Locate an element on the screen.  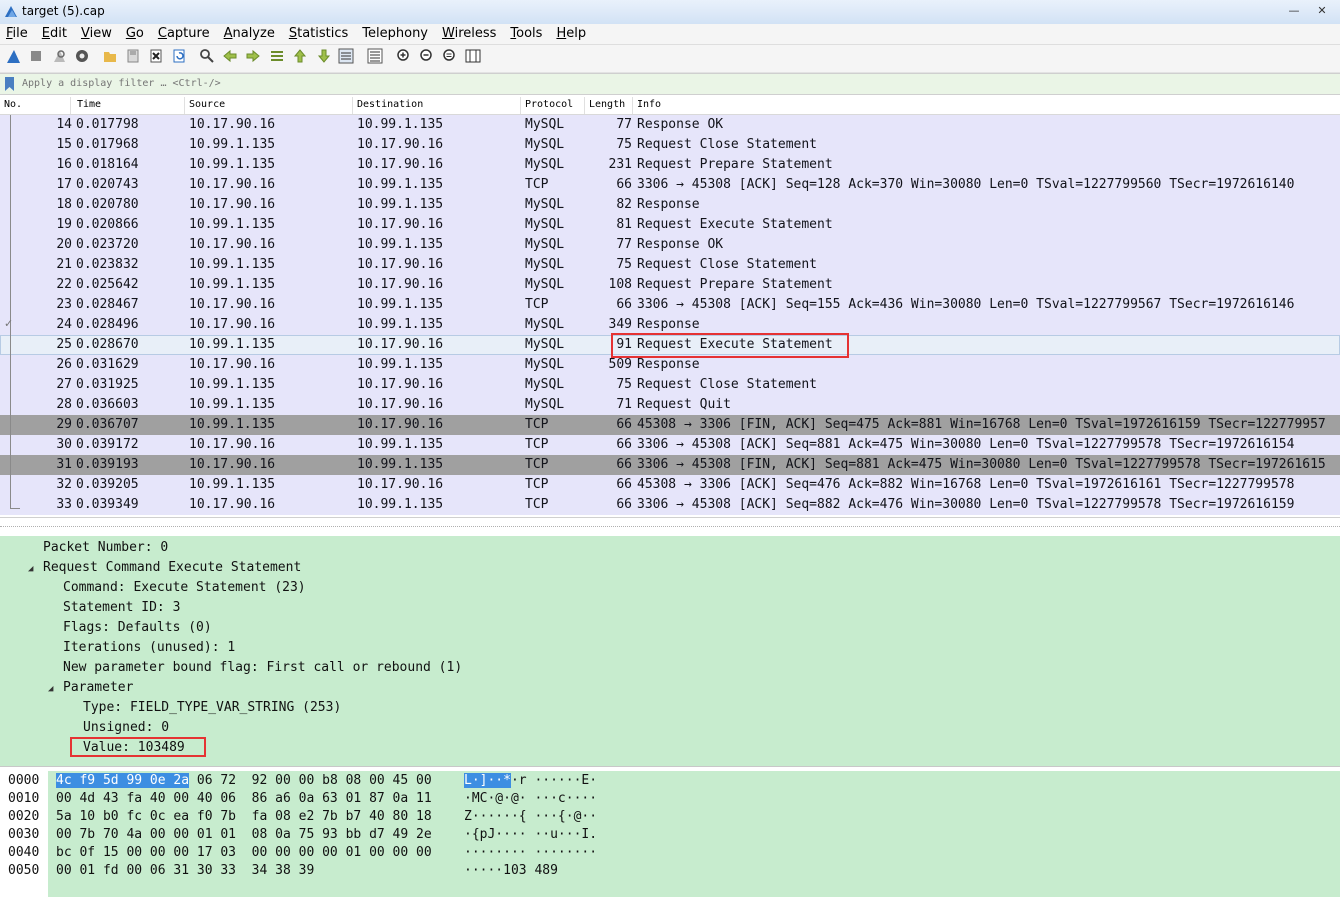
shark-fin-start-button is located at coordinates (13, 58).